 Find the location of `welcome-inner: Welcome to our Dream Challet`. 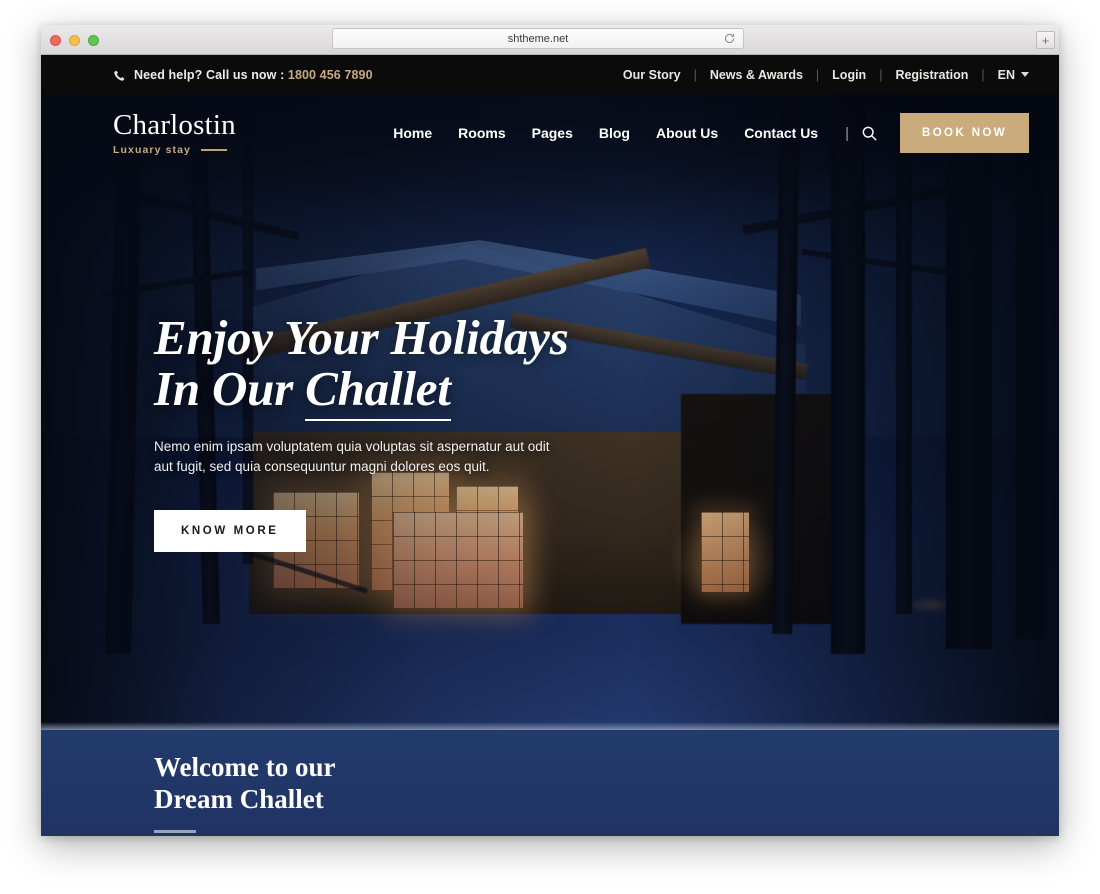

welcome-inner: Welcome to our Dream Challet is located at coordinates (550, 781).